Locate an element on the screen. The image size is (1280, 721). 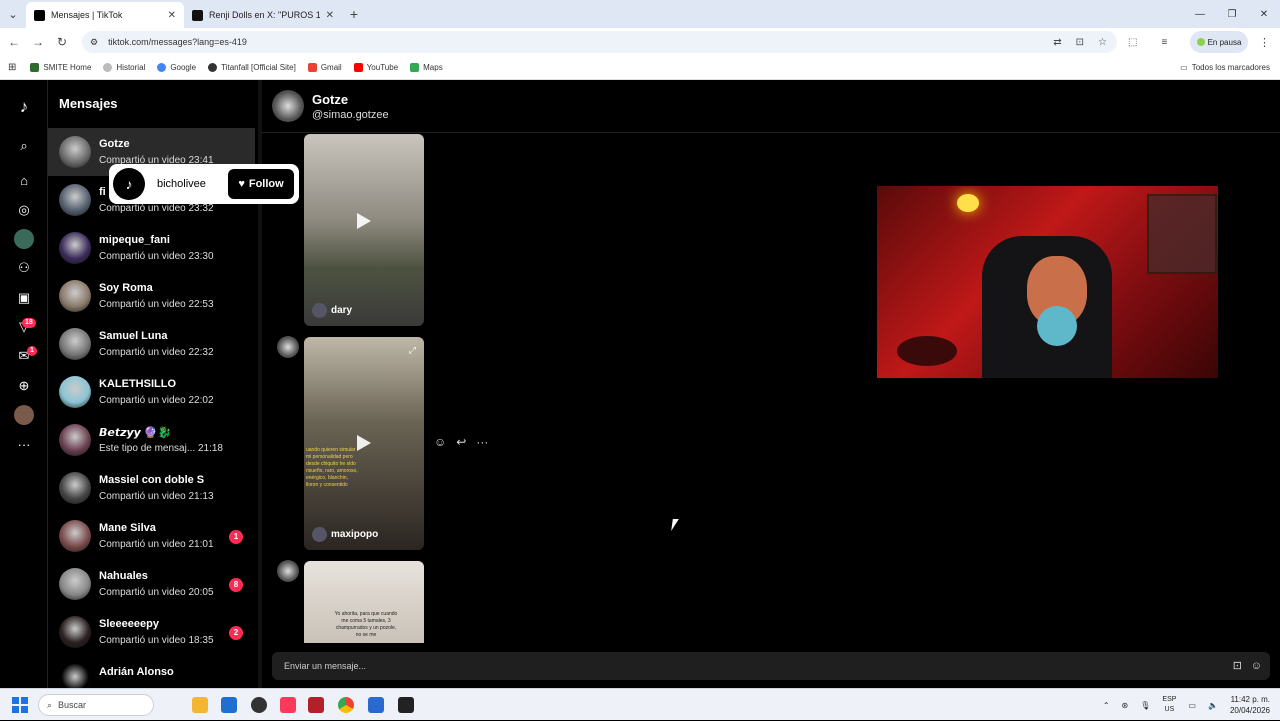
volume-icon: 🔈 is located at coordinates (1213, 705).